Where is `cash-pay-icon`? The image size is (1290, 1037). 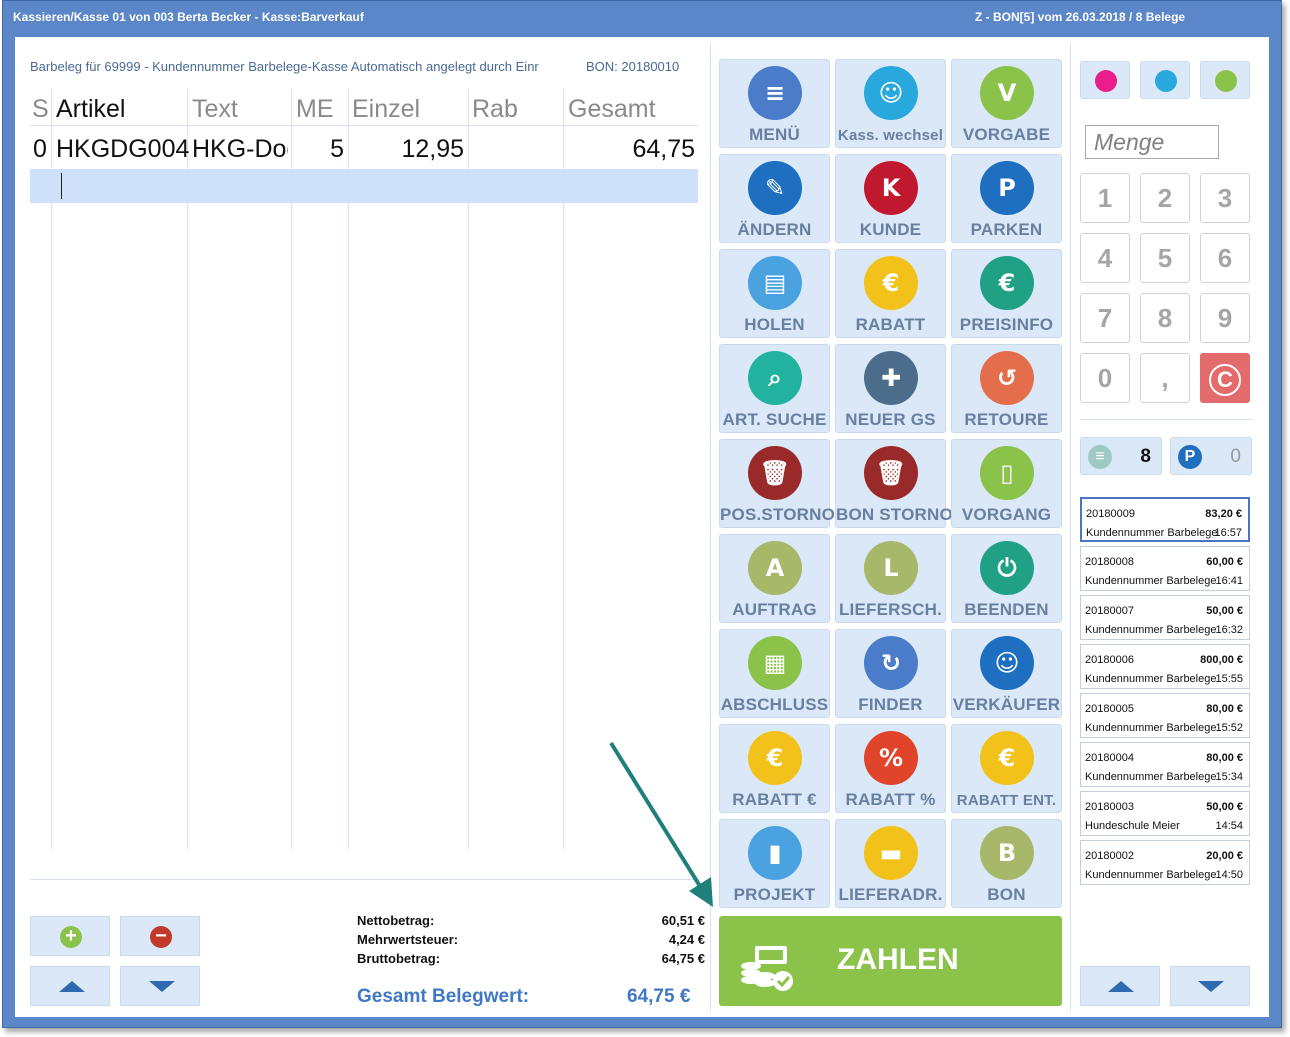 cash-pay-icon is located at coordinates (767, 968).